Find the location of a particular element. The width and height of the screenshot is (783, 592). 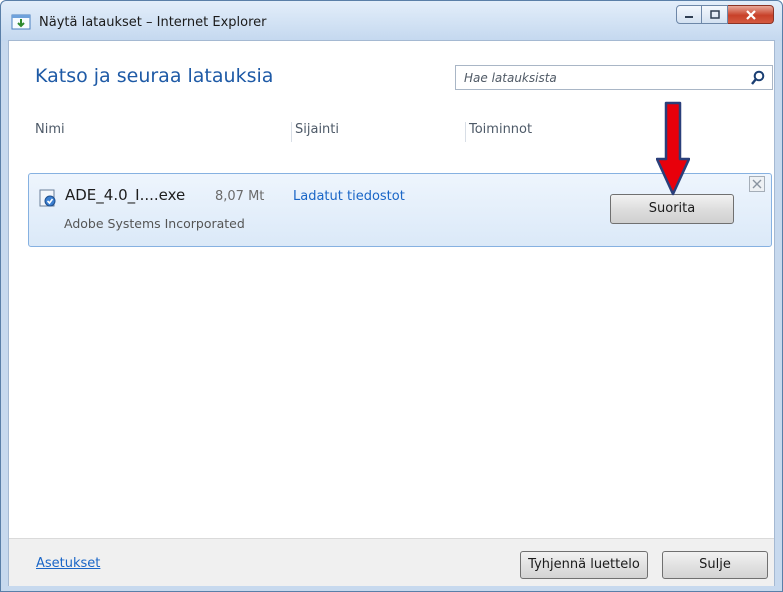

red-arrow-annotation is located at coordinates (673, 148).